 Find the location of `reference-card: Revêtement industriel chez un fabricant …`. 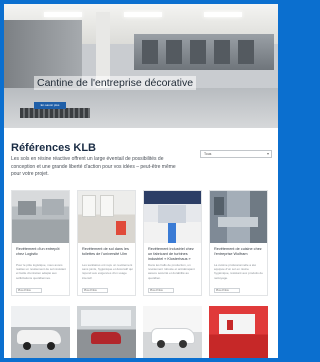

reference-card: Revêtement industriel chez un fabricant … is located at coordinates (172, 243).